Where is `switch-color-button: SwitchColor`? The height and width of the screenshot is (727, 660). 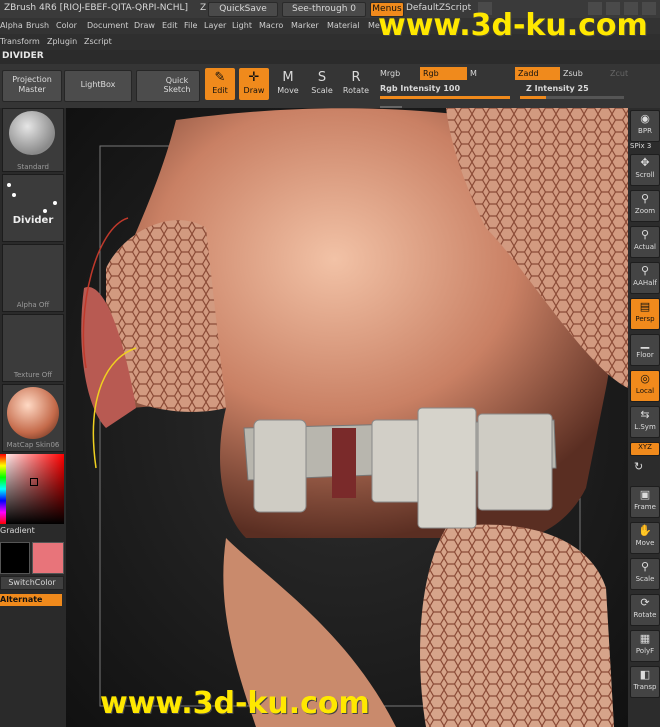 switch-color-button: SwitchColor is located at coordinates (32, 583).